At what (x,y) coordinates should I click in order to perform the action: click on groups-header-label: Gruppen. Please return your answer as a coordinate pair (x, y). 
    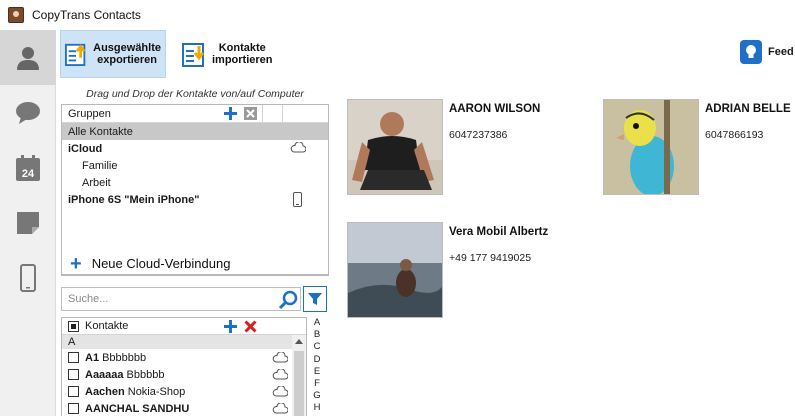
    Looking at the image, I should click on (89, 113).